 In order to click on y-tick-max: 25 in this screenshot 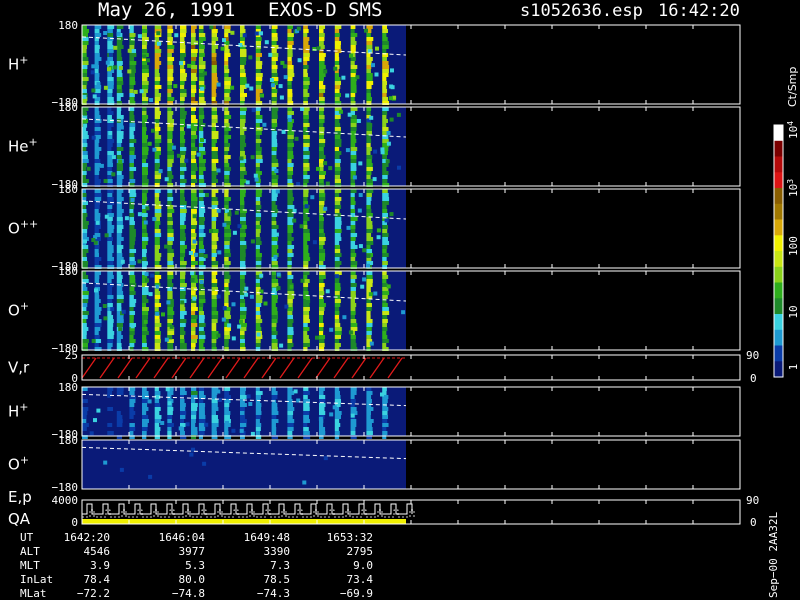, I will do `click(71, 355)`.